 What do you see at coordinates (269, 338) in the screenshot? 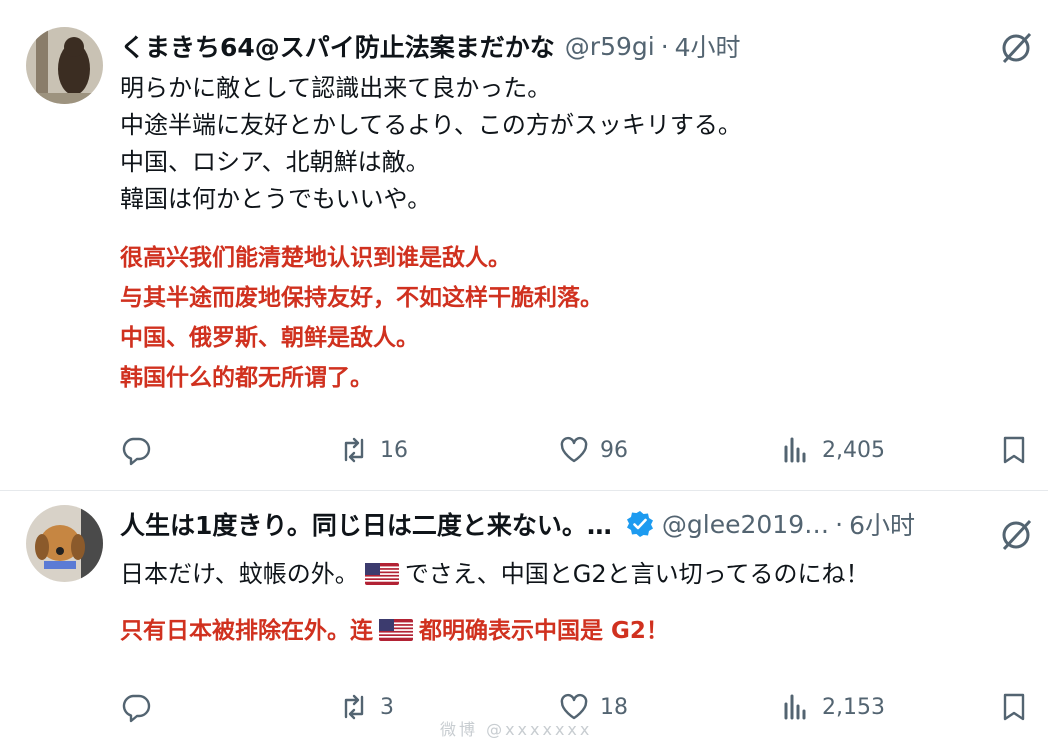
I see `translation-line: 中国、俄罗斯、朝鲜是敌人。` at bounding box center [269, 338].